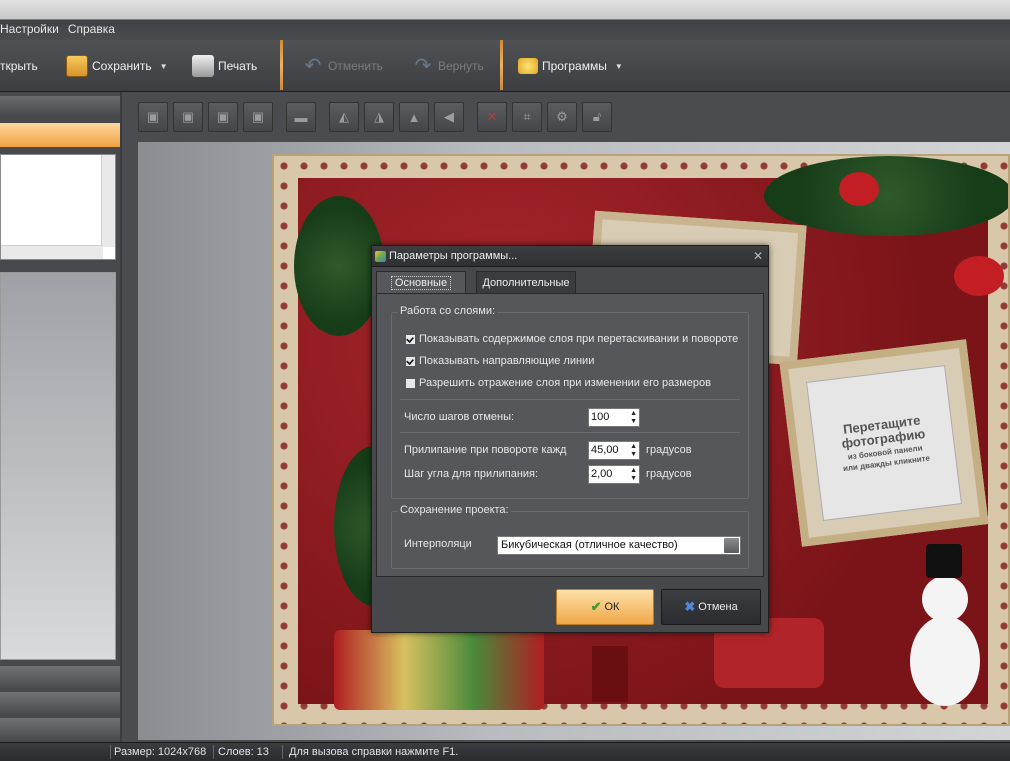 This screenshot has width=1010, height=761. What do you see at coordinates (122, 66) in the screenshot?
I see `save-label: Сохранить` at bounding box center [122, 66].